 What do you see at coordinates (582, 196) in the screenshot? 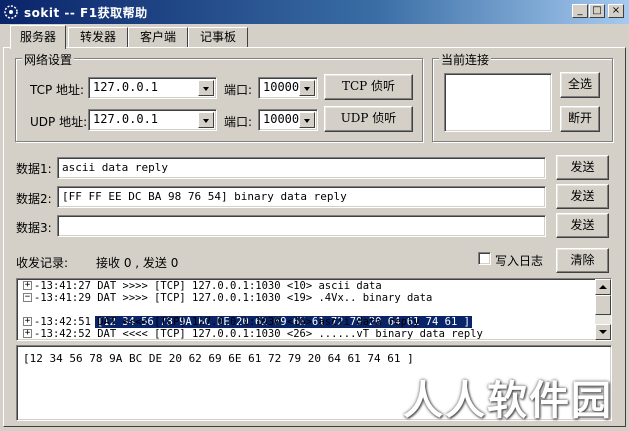
I see `send-button-2: 发送` at bounding box center [582, 196].